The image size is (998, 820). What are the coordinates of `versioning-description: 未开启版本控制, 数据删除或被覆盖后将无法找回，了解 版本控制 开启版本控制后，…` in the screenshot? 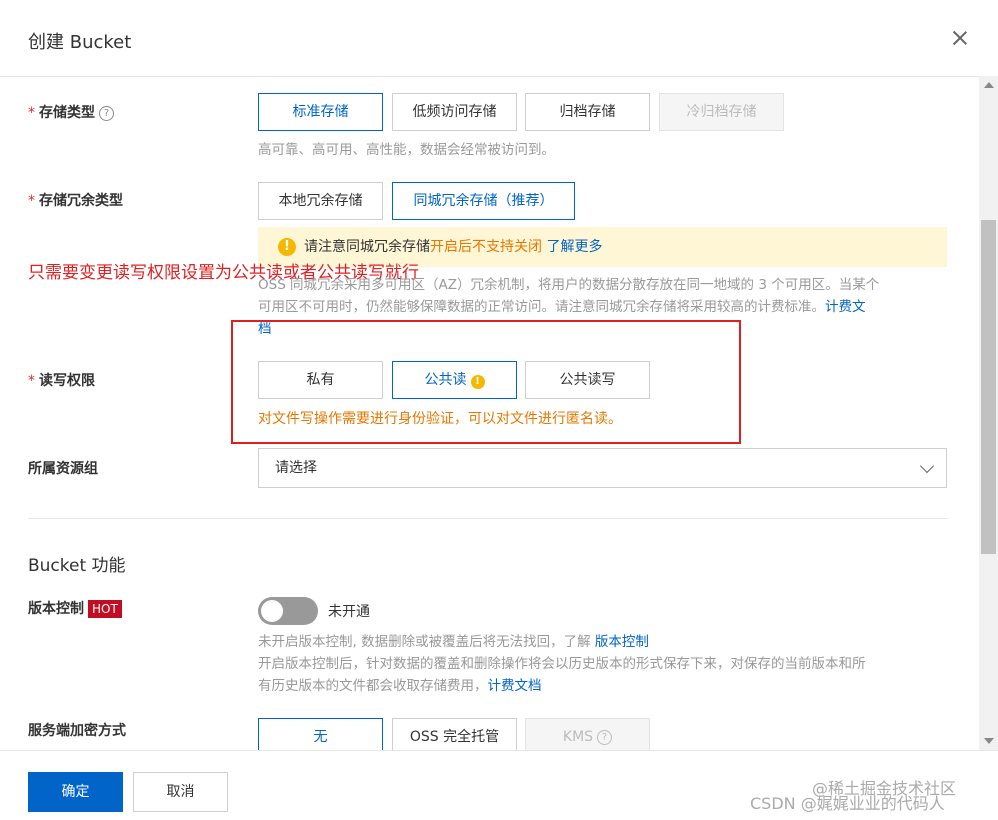 It's located at (562, 664).